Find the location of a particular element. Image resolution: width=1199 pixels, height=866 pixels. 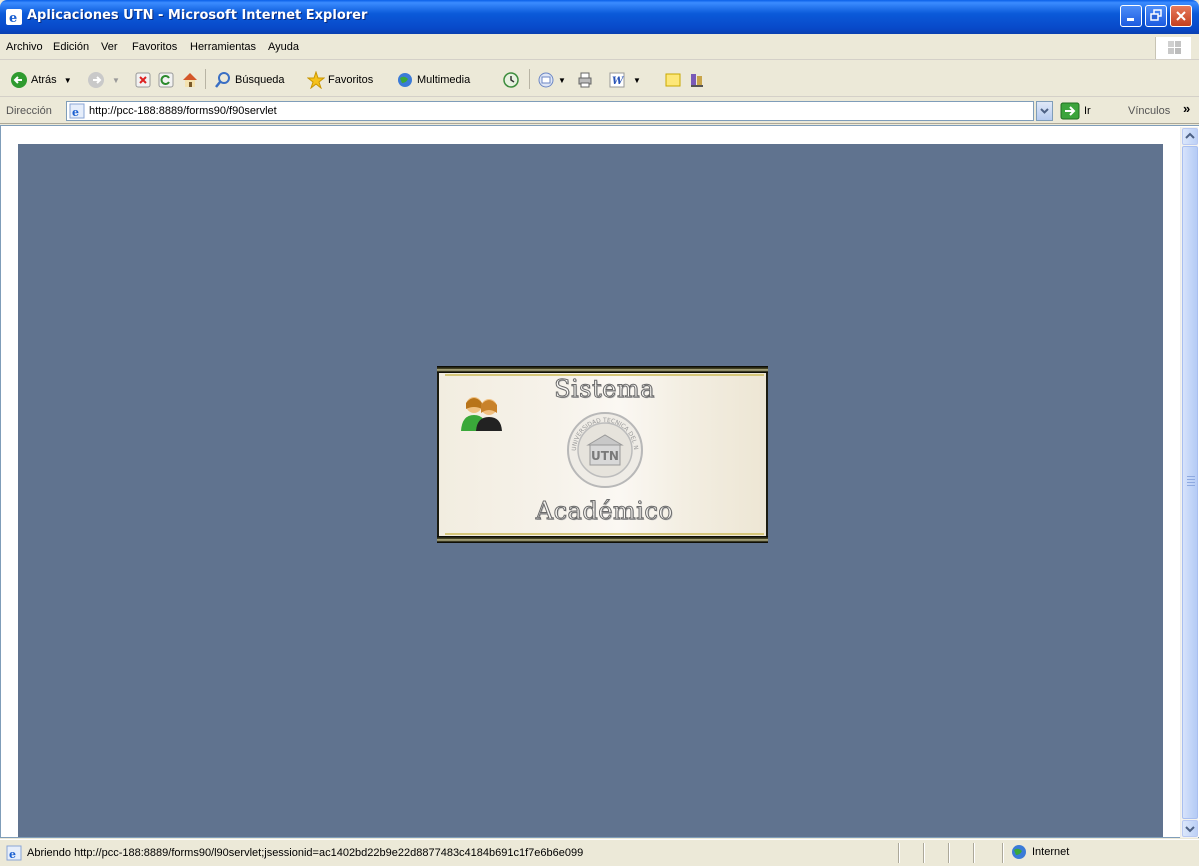

restore-icon is located at coordinates (1156, 15).